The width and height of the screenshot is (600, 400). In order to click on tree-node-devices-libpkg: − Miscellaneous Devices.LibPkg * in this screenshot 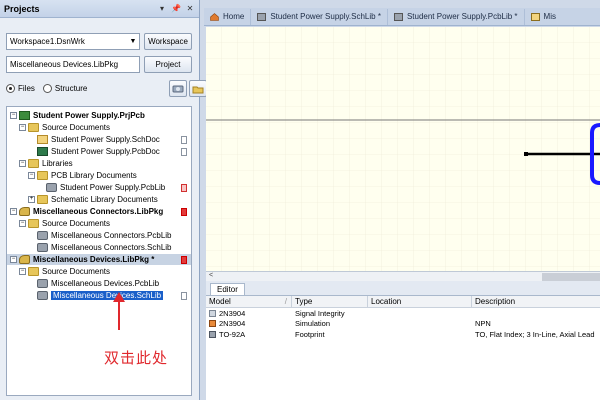, I will do `click(99, 259)`.